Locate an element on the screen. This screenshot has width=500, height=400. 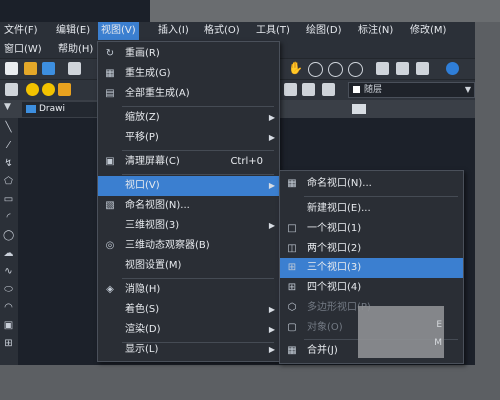
view-menu-item-label: 重生成(G) is located at coordinates (148, 73).